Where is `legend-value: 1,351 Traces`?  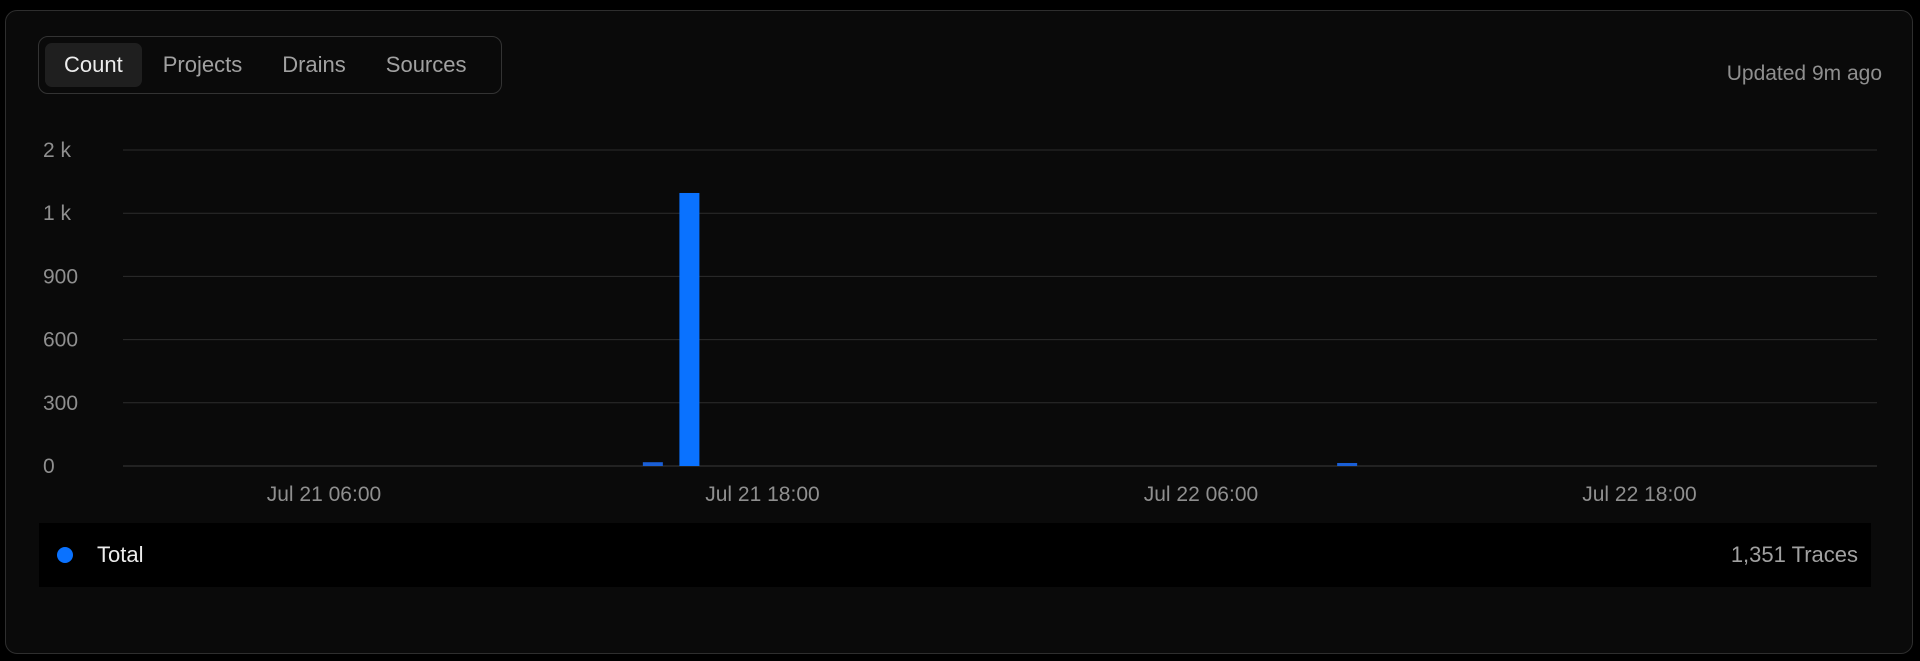 legend-value: 1,351 Traces is located at coordinates (1794, 554).